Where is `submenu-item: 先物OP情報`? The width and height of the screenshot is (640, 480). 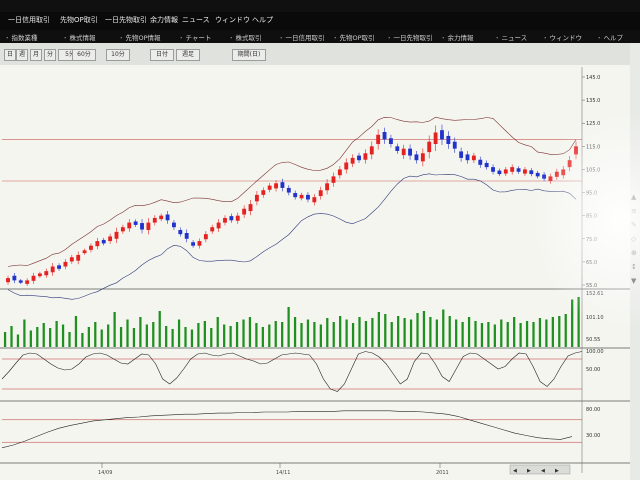
submenu-item: 先物OP情報 is located at coordinates (139, 37).